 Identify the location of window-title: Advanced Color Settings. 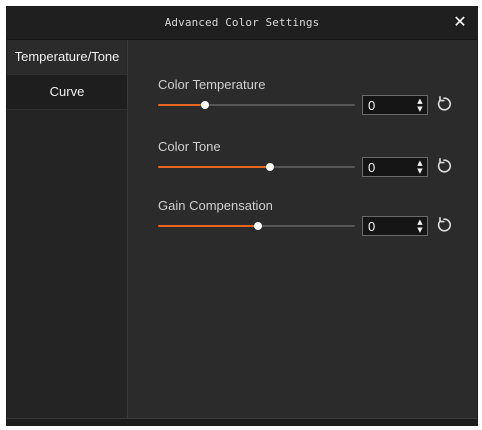
(242, 22).